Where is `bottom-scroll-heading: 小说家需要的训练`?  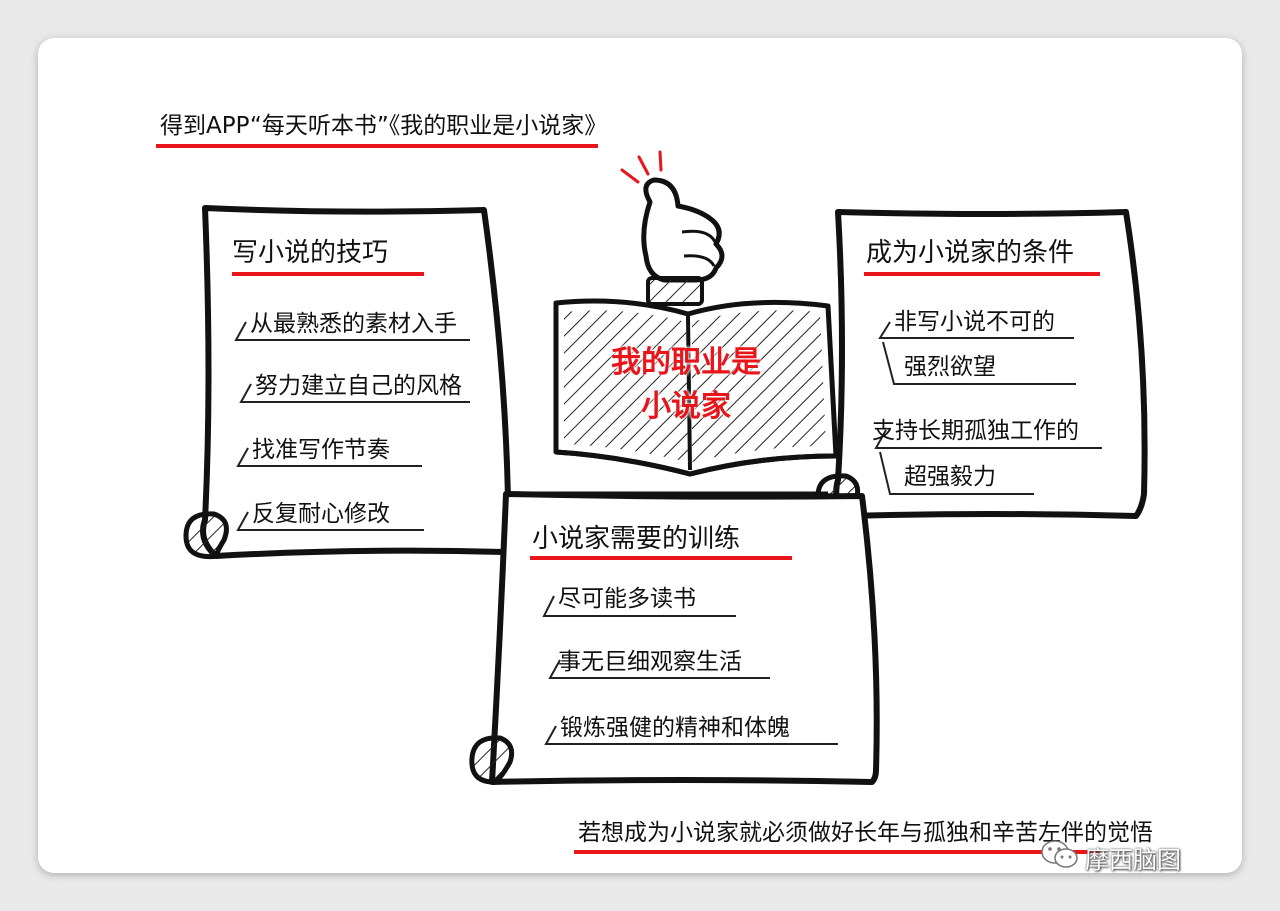 bottom-scroll-heading: 小说家需要的训练 is located at coordinates (636, 539).